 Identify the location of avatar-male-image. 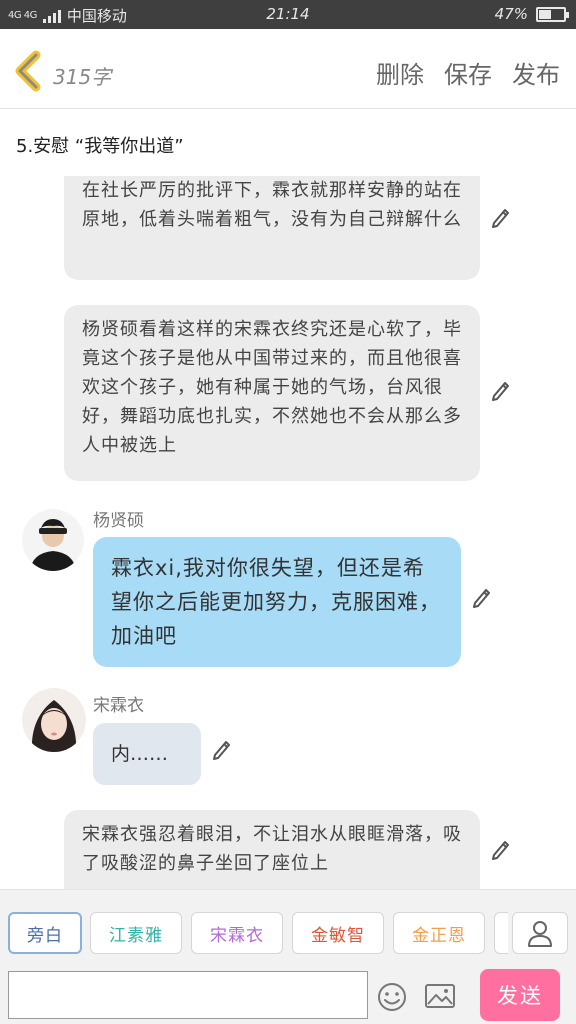
(53, 540).